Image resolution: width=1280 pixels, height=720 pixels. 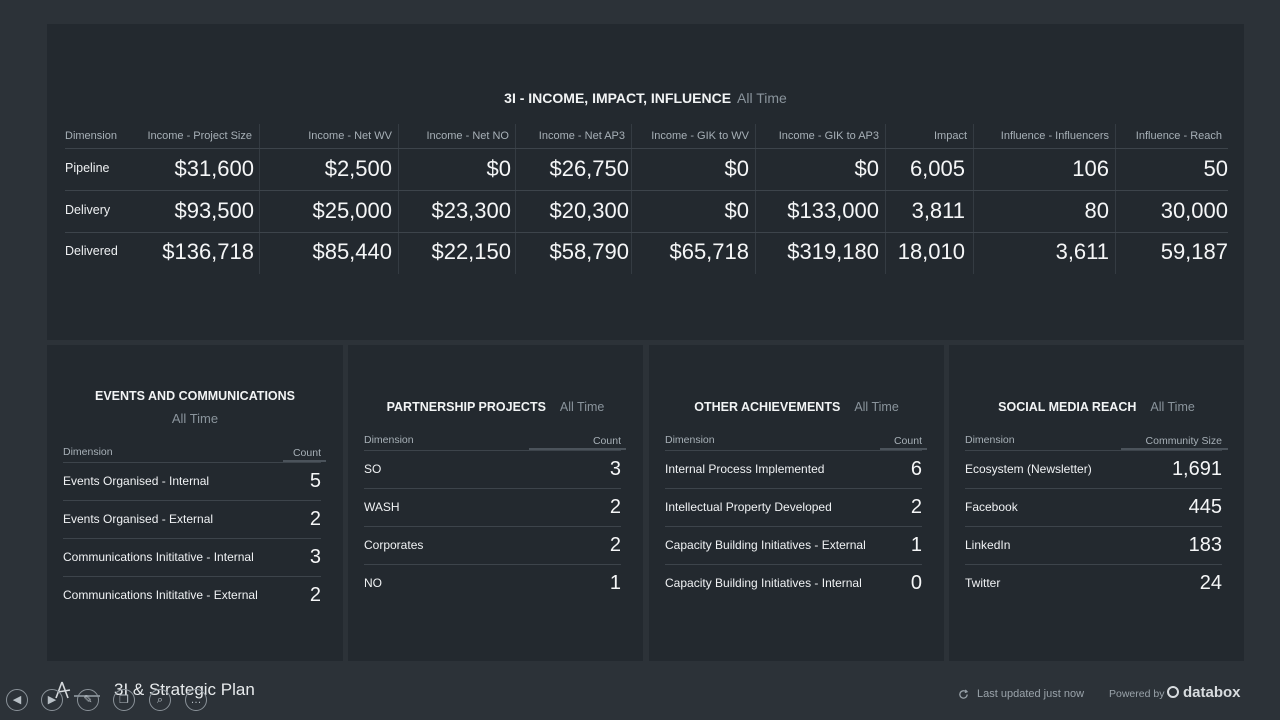 What do you see at coordinates (748, 507) in the screenshot?
I see `row-label: Intellectual Property Developed` at bounding box center [748, 507].